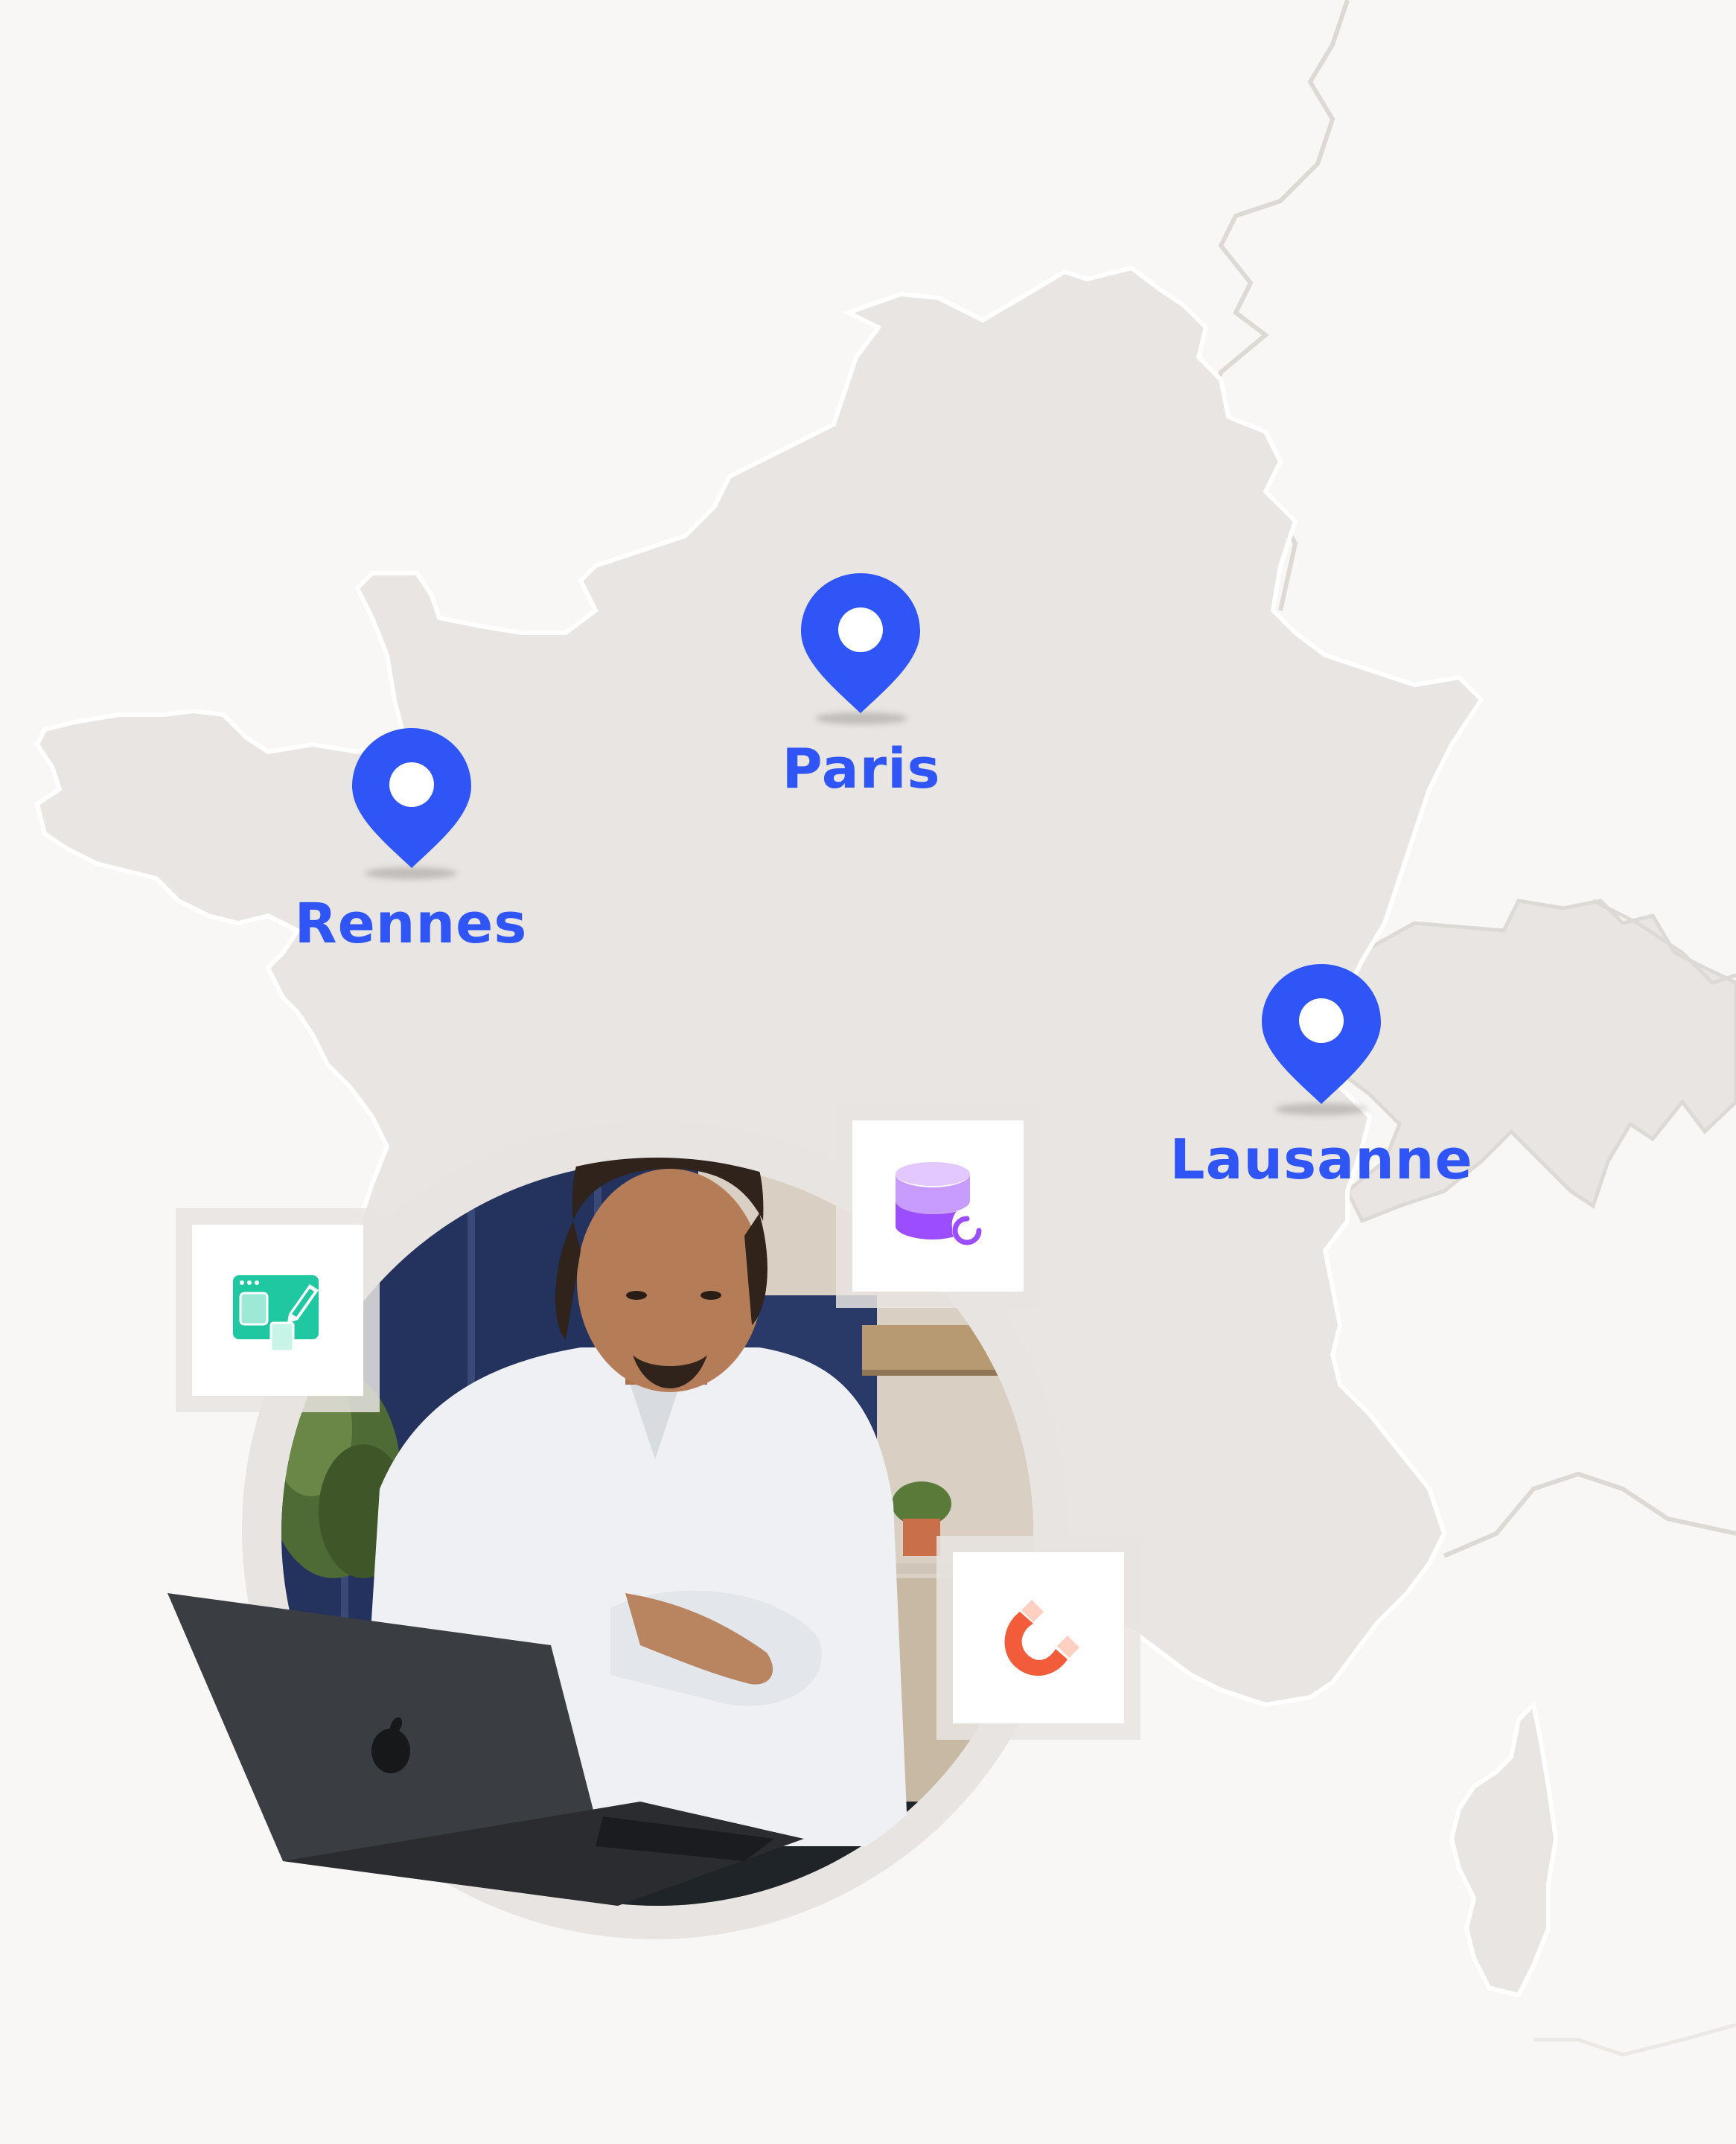 Image resolution: width=1736 pixels, height=2144 pixels. What do you see at coordinates (1041, 1638) in the screenshot?
I see `magnet-icon` at bounding box center [1041, 1638].